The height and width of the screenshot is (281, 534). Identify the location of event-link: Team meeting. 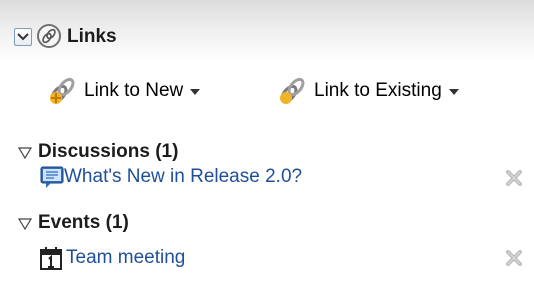
(125, 258).